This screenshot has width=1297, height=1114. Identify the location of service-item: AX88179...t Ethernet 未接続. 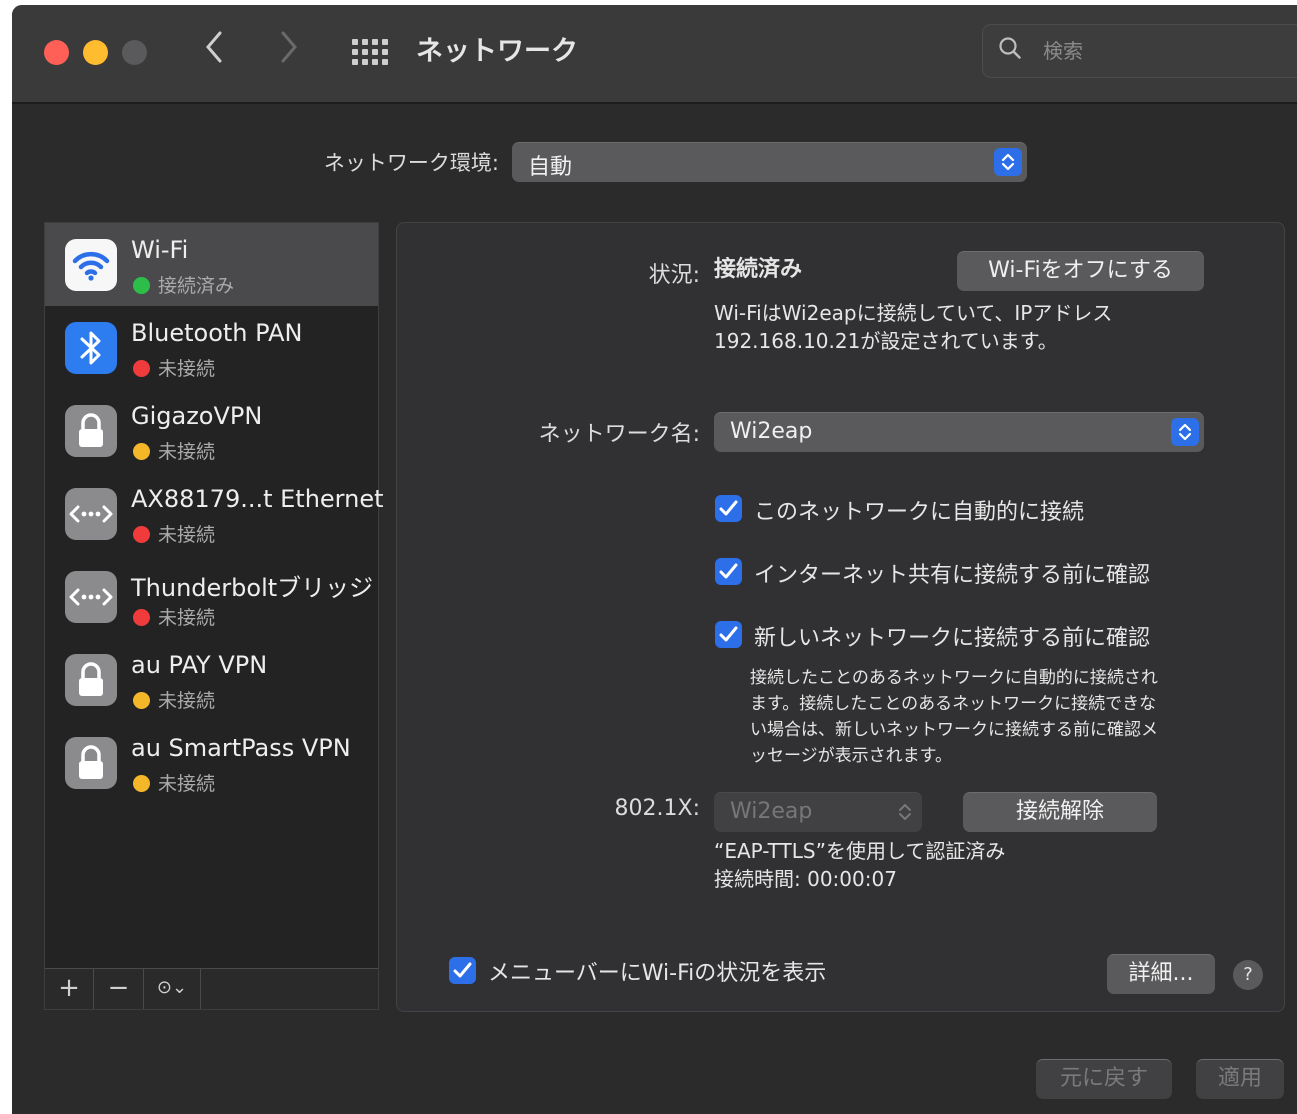
(214, 513).